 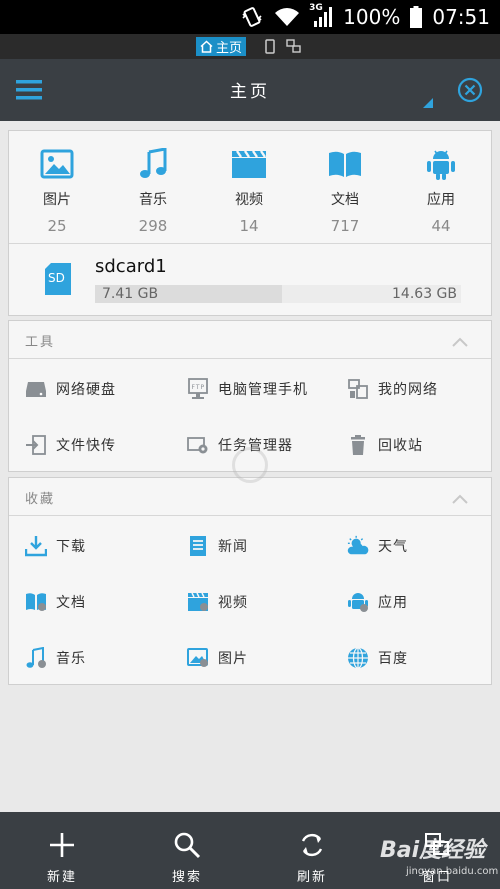 I want to click on battery-icon, so click(x=416, y=17).